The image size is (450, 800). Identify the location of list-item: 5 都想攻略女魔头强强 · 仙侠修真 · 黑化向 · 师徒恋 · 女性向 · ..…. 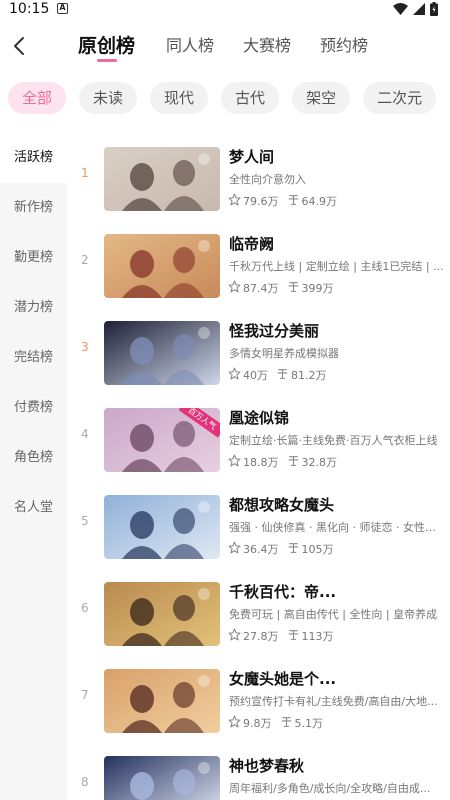
(258, 524).